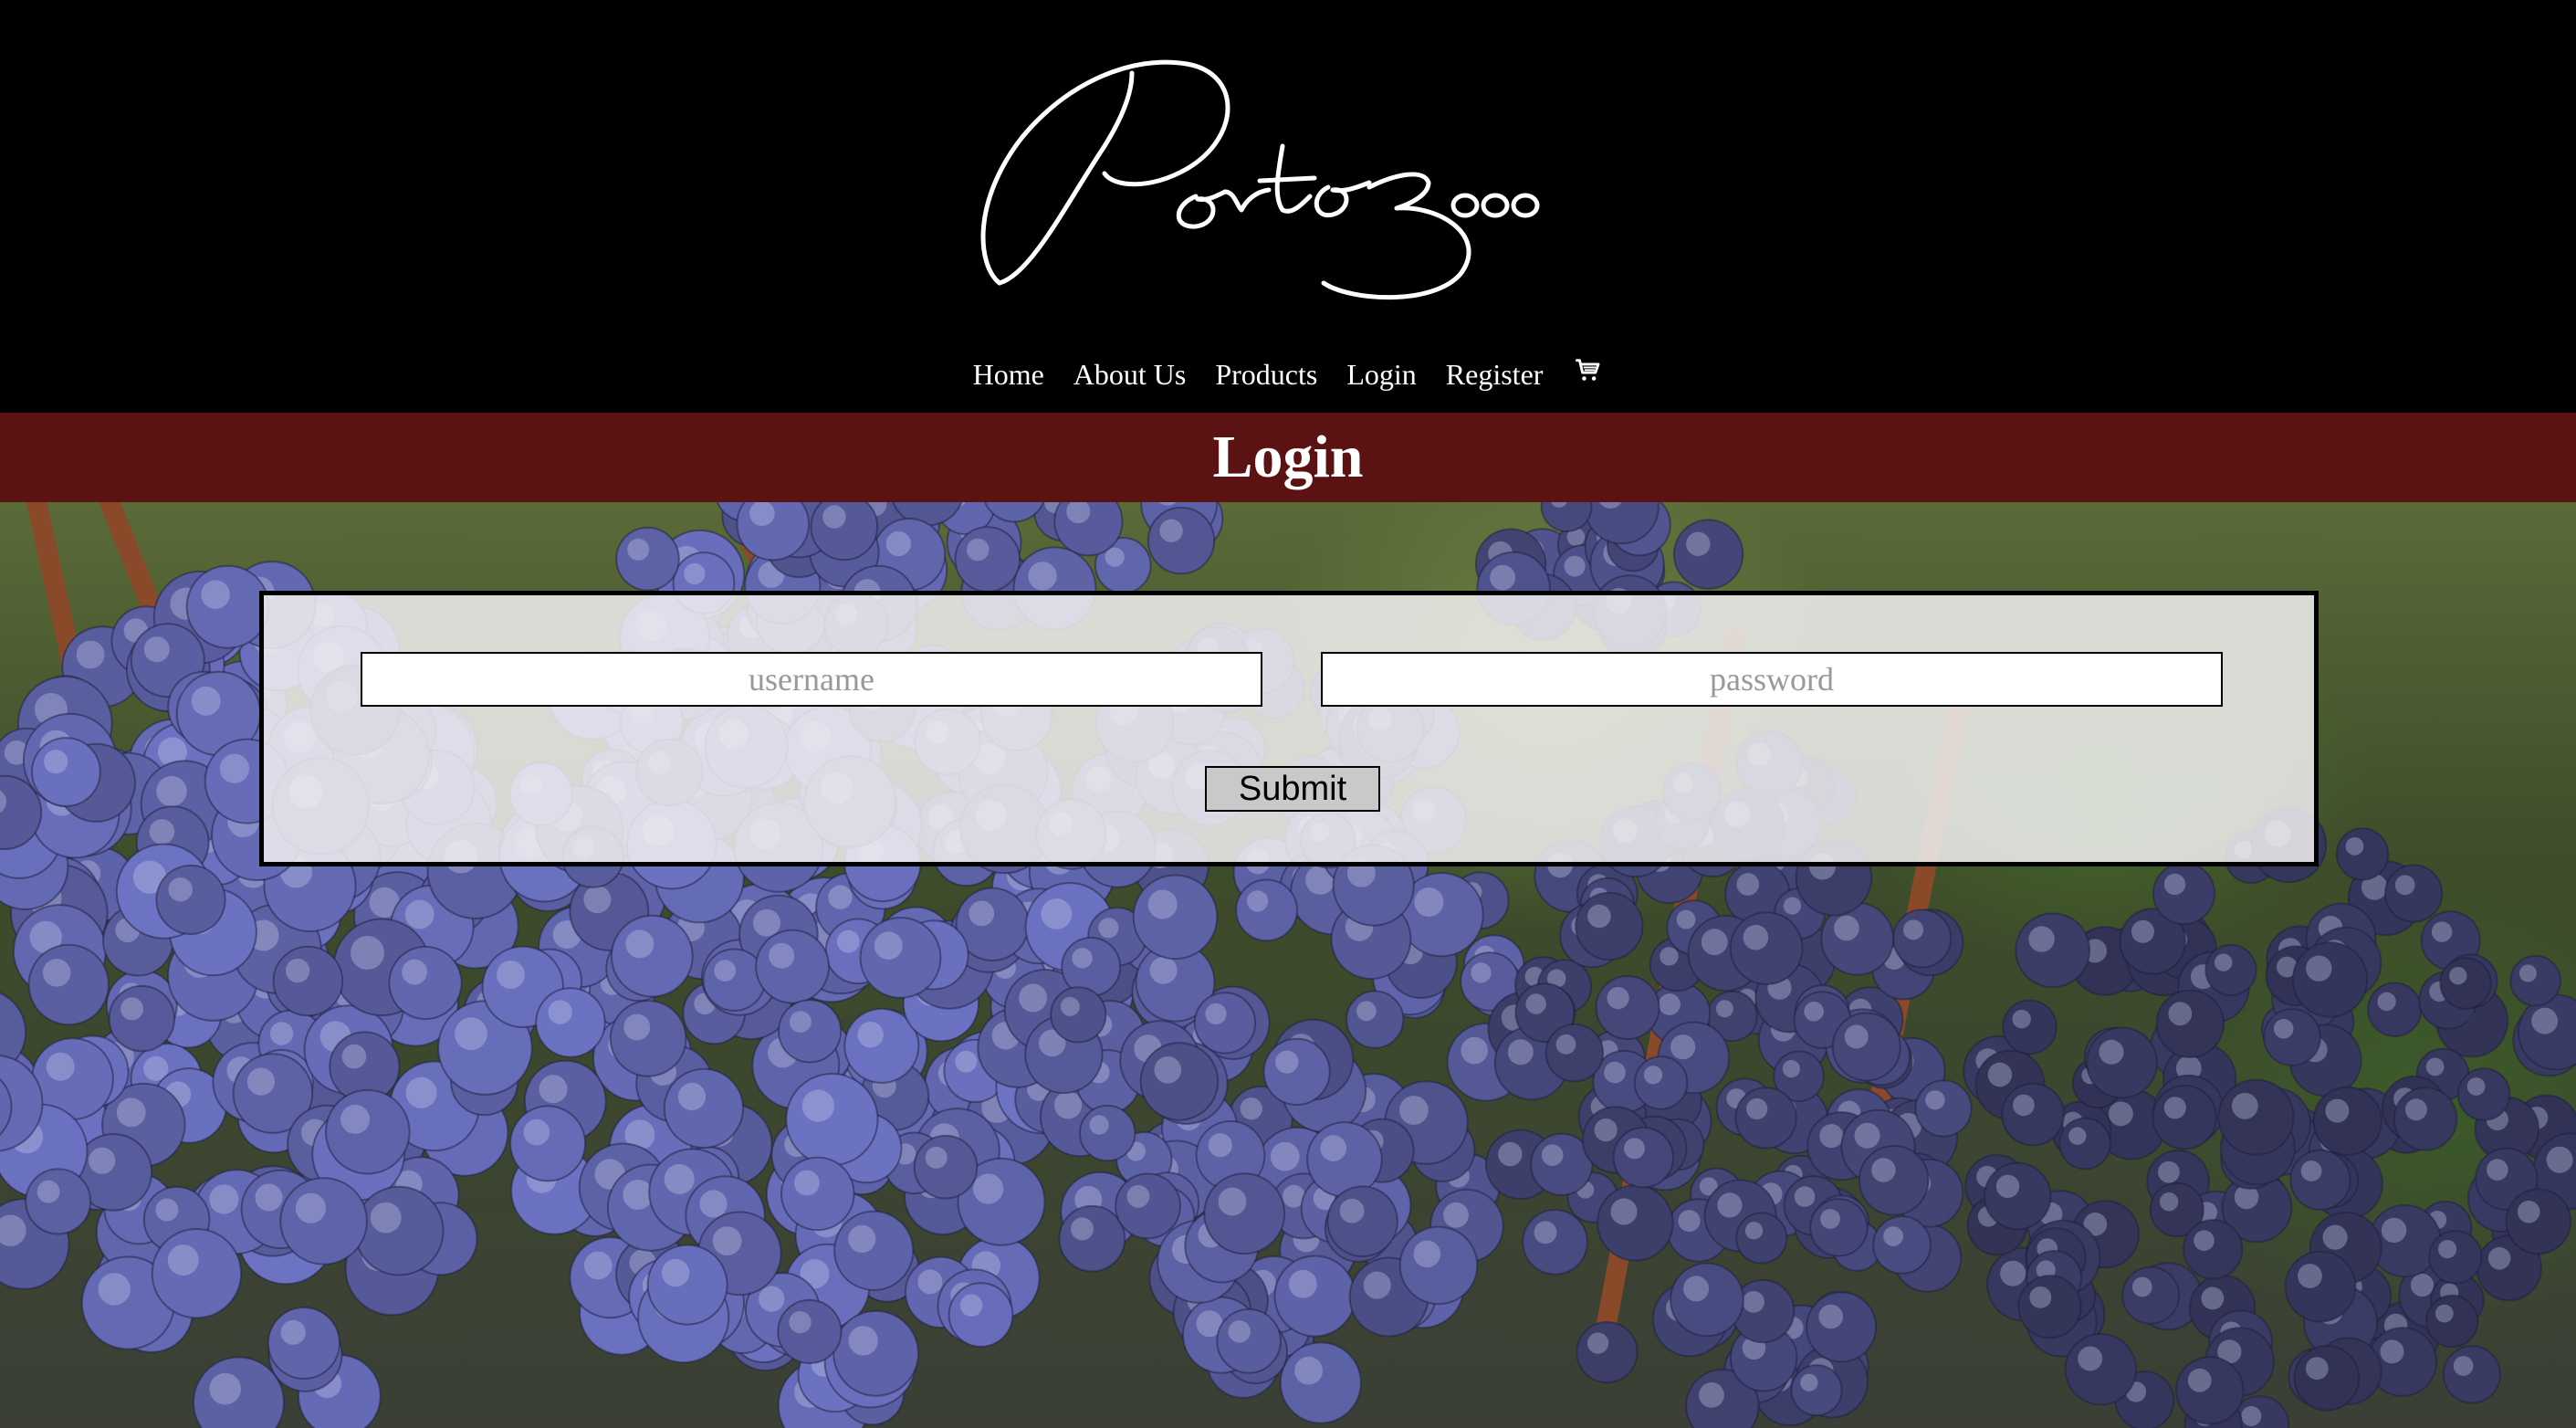 This screenshot has height=1428, width=2576. I want to click on page-title-band: Login, so click(1288, 457).